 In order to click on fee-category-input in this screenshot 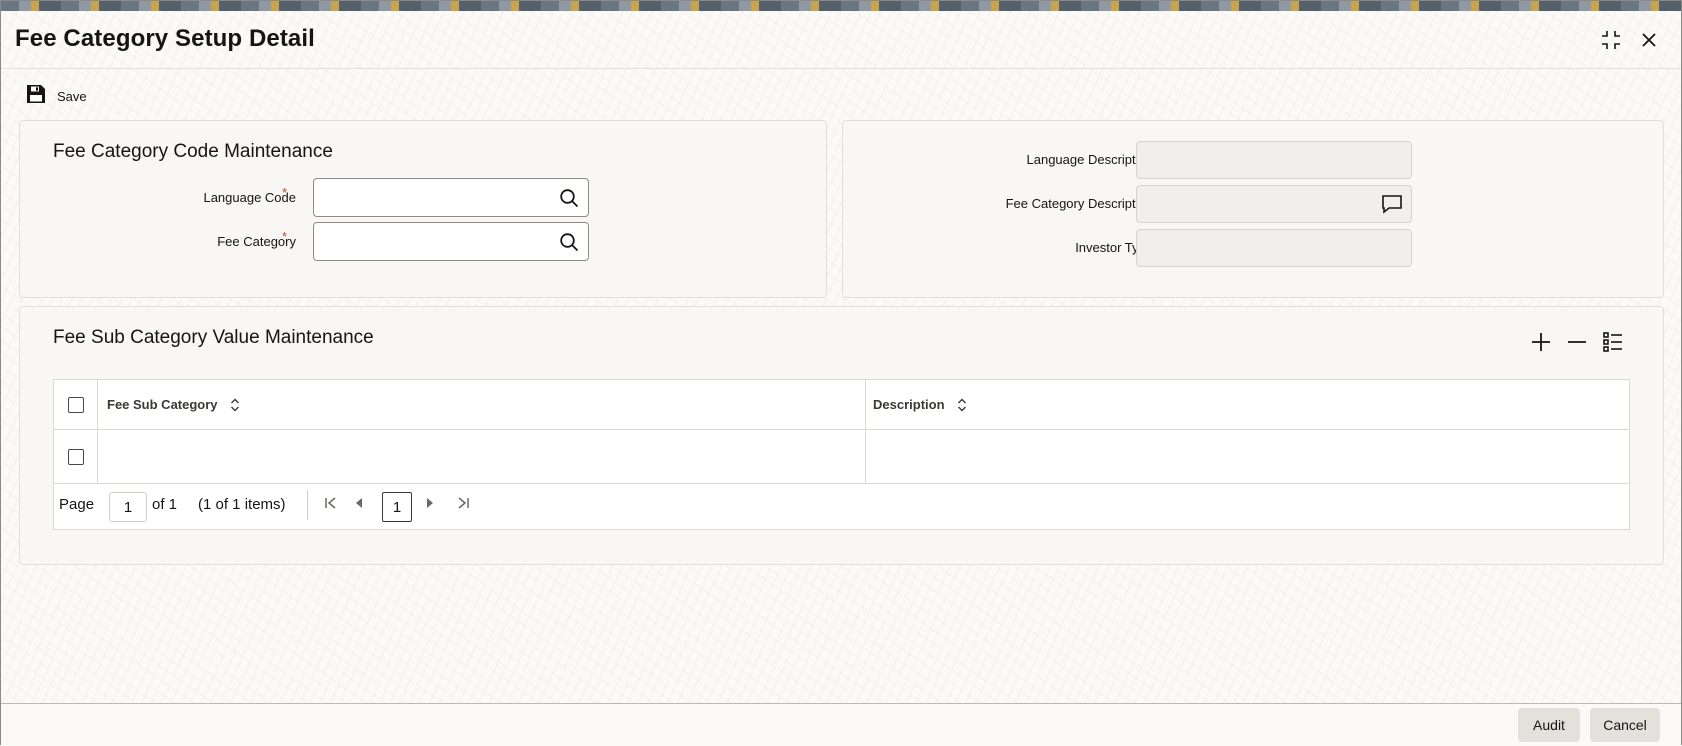, I will do `click(451, 241)`.